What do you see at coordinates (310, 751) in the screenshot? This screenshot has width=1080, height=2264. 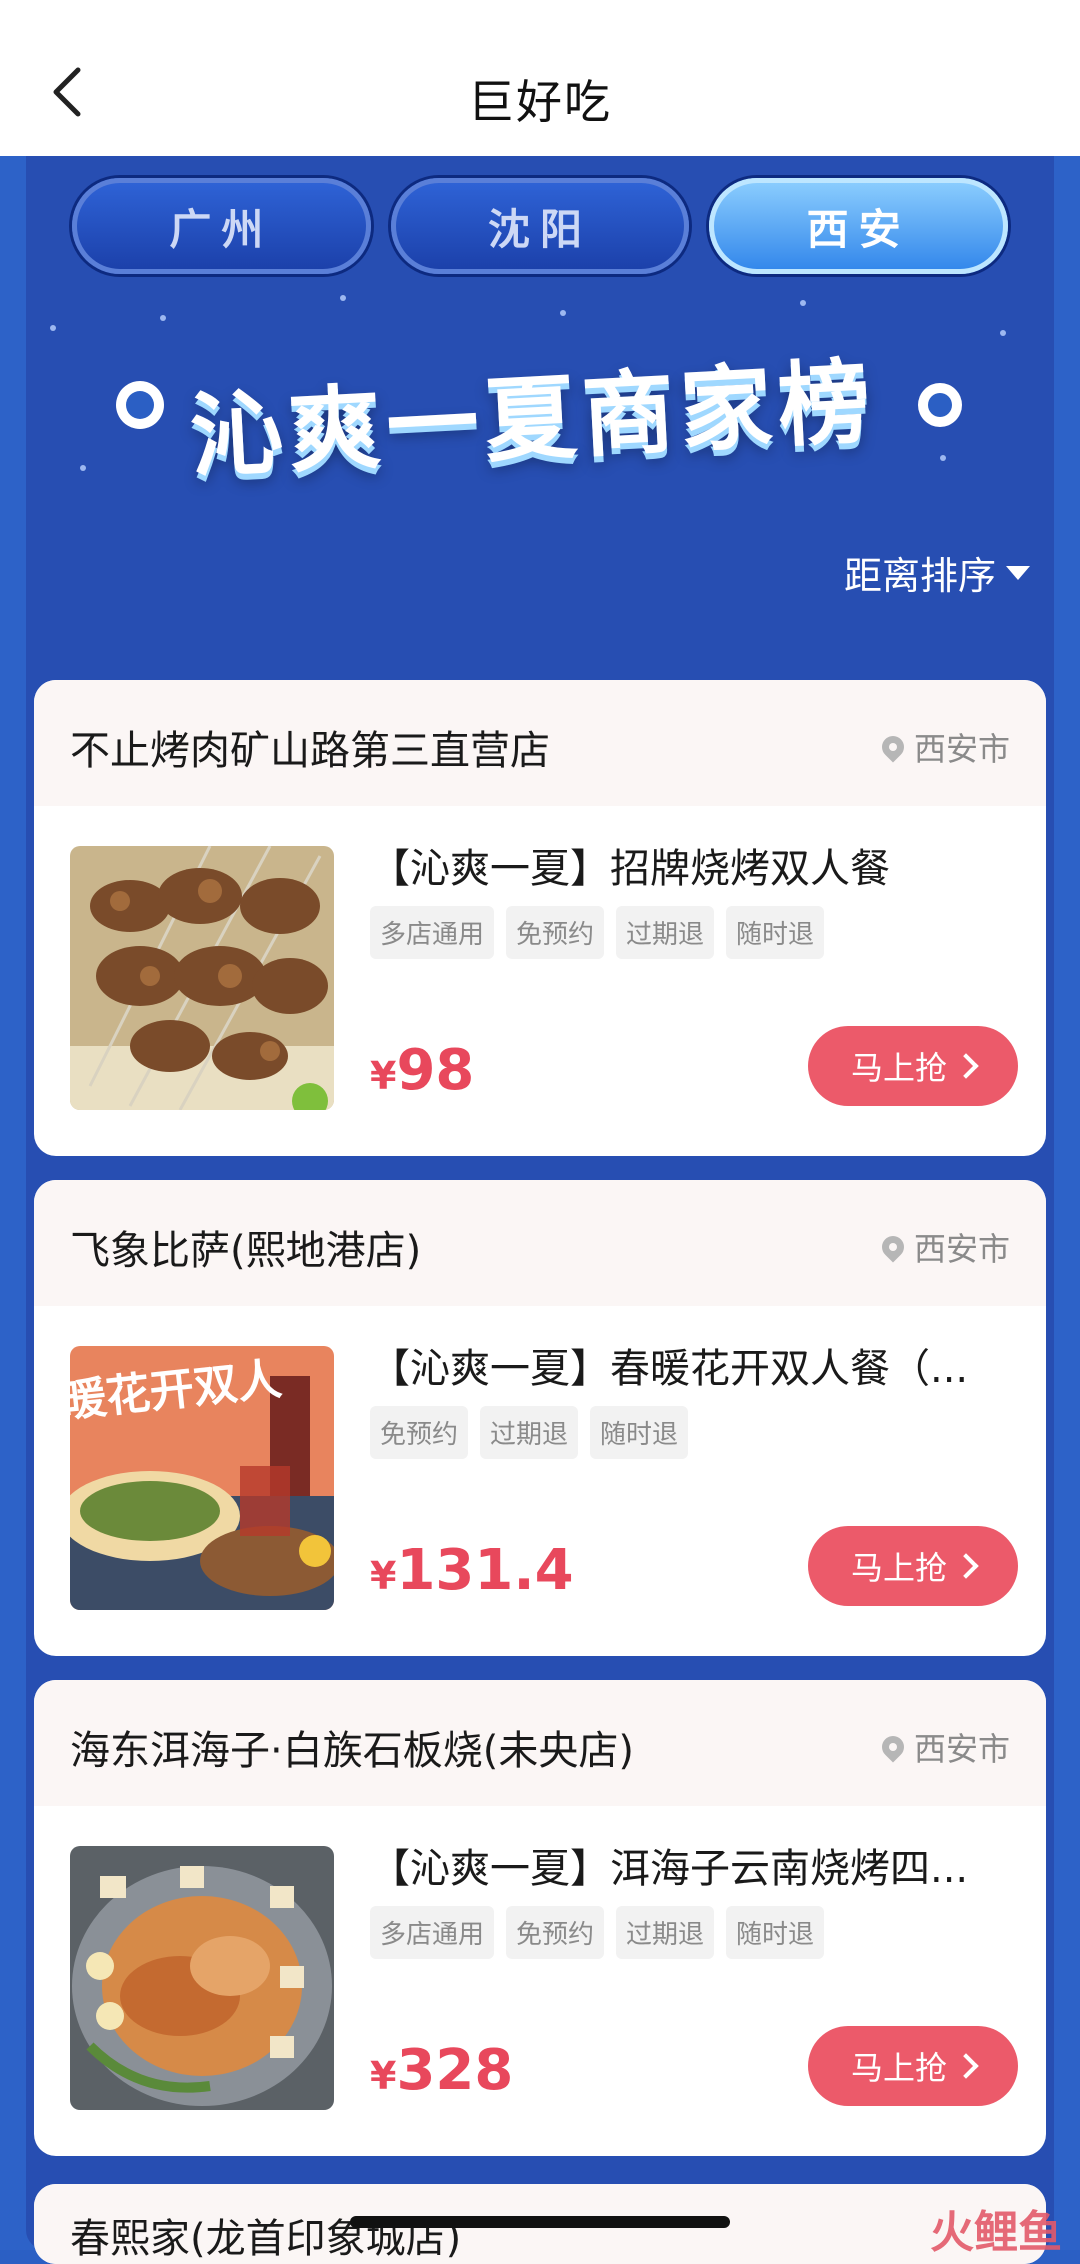 I see `store-name: 不止烤肉矿山路第三直营店` at bounding box center [310, 751].